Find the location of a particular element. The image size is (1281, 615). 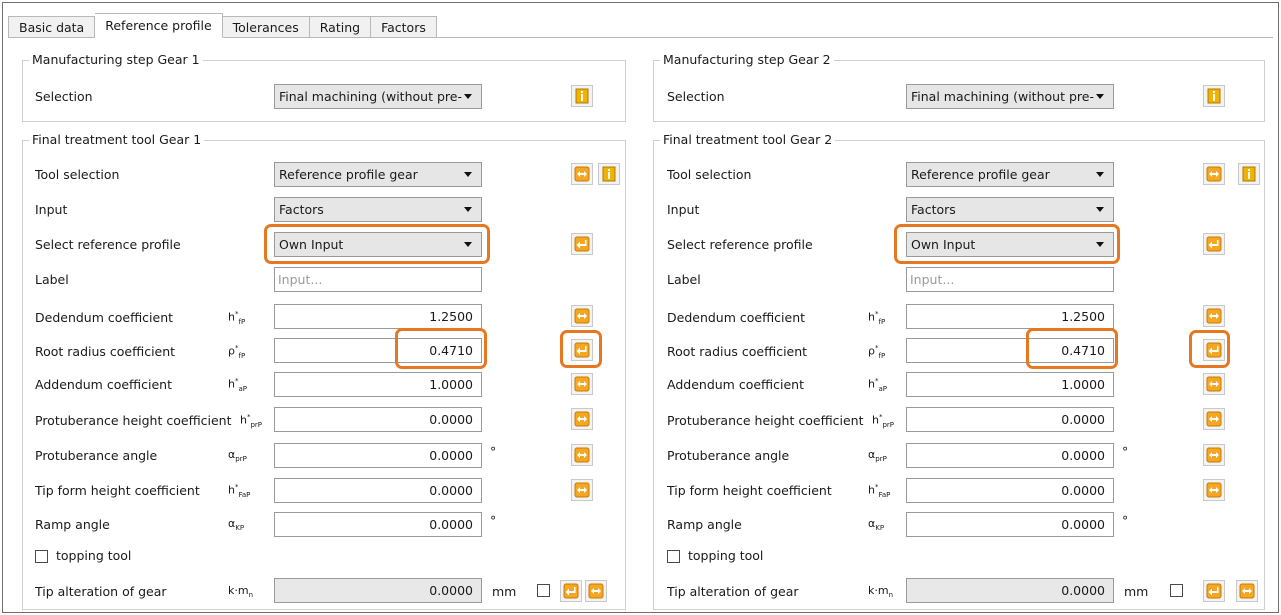

protheight-label-gear2: Protuberance height coefficient is located at coordinates (765, 420).